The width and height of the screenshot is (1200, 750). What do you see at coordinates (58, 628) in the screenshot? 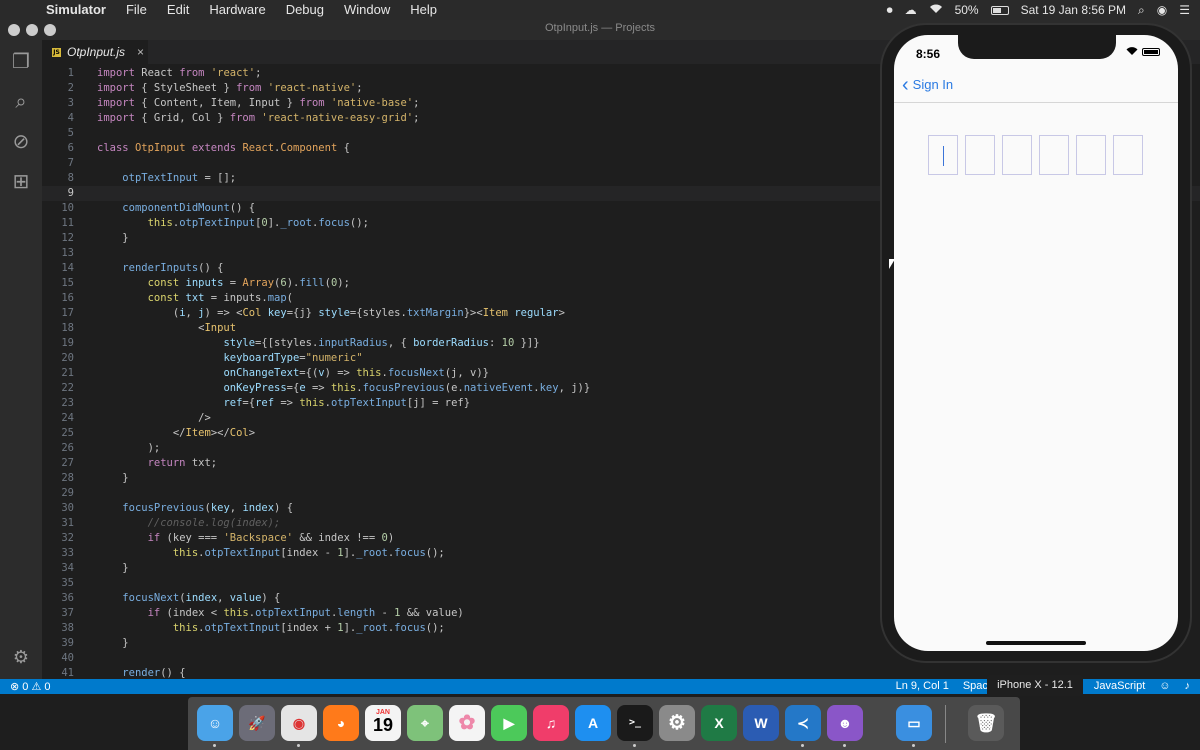
I see `line-number: 38` at bounding box center [58, 628].